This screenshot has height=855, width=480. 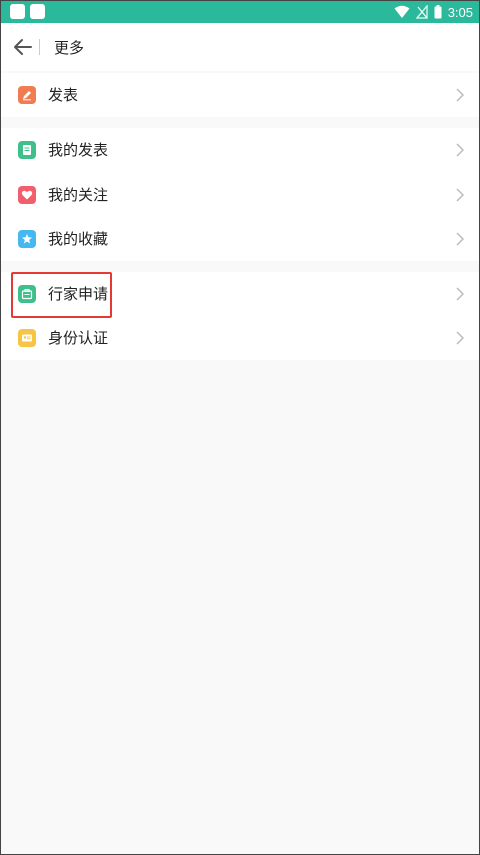 I want to click on battery-icon, so click(x=438, y=12).